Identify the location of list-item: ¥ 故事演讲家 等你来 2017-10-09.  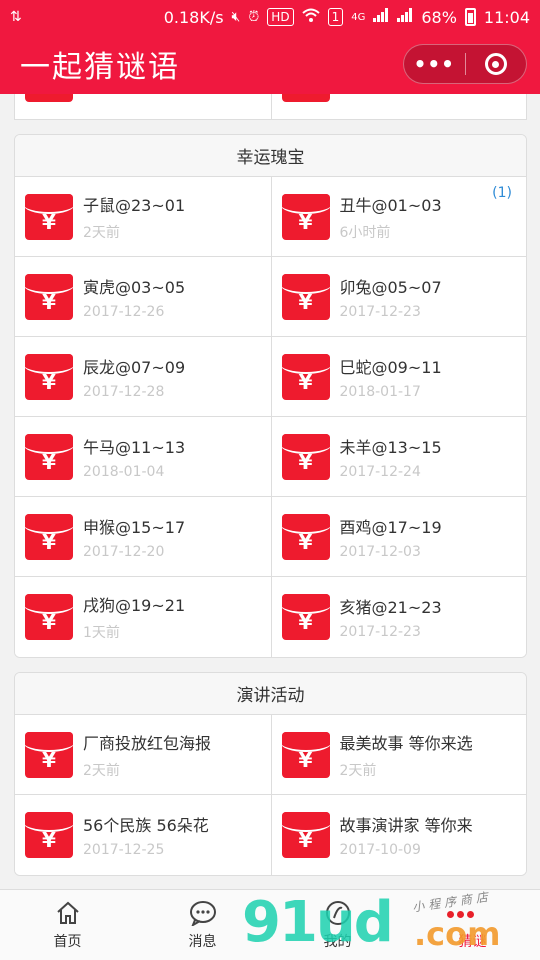
(398, 835).